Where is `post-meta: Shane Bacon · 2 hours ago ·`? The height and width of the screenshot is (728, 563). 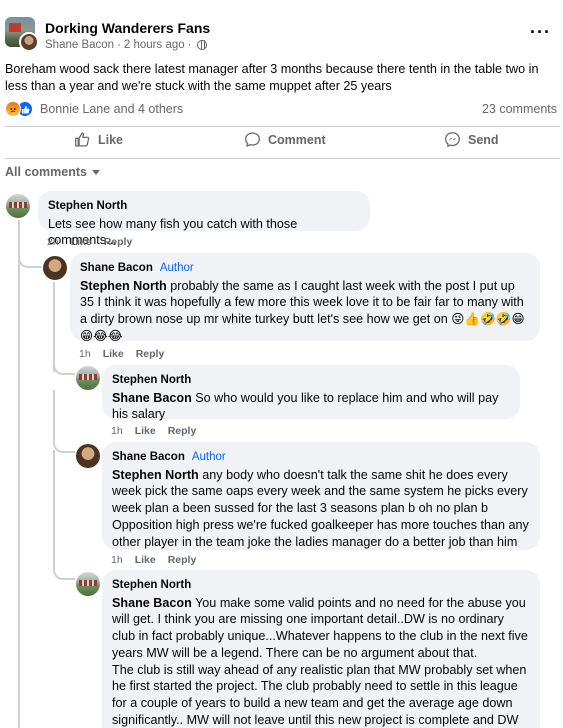 post-meta: Shane Bacon · 2 hours ago · is located at coordinates (126, 45).